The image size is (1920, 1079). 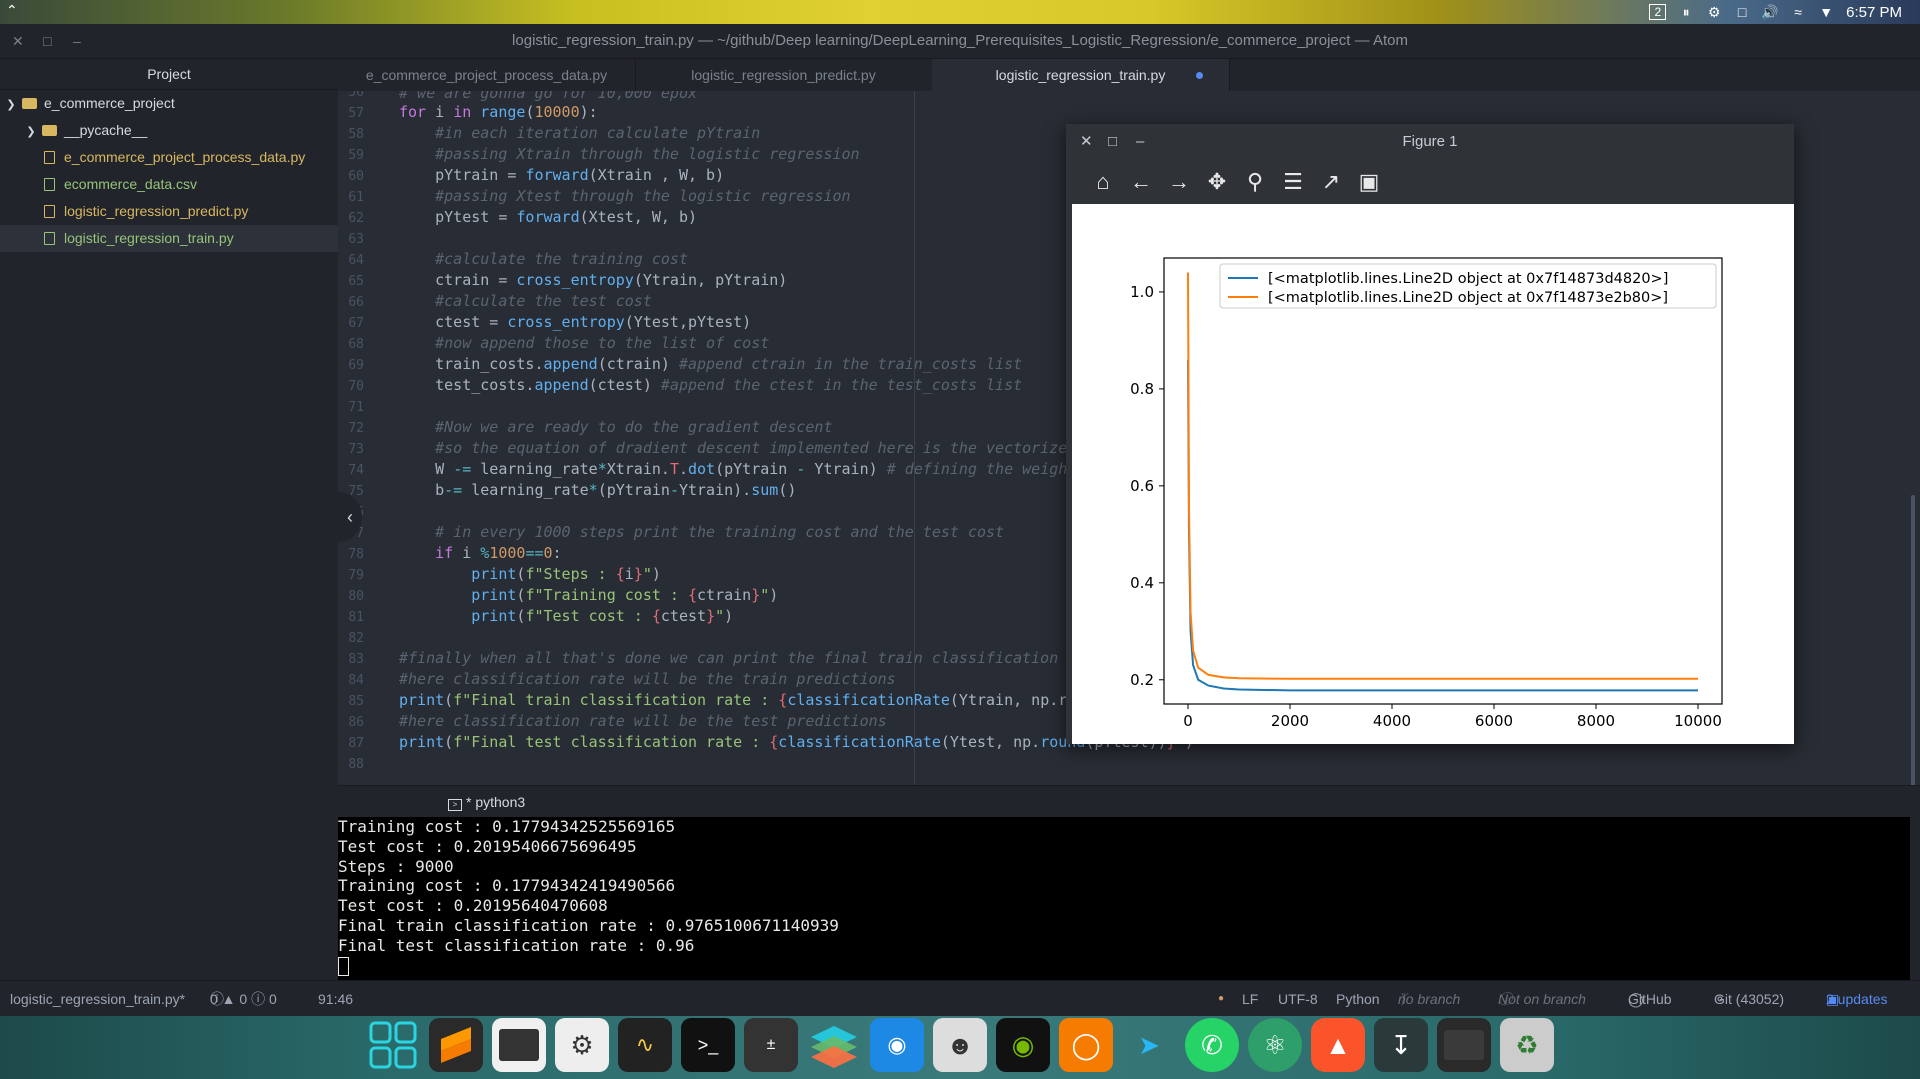 What do you see at coordinates (356, 743) in the screenshot?
I see `line-number: 87` at bounding box center [356, 743].